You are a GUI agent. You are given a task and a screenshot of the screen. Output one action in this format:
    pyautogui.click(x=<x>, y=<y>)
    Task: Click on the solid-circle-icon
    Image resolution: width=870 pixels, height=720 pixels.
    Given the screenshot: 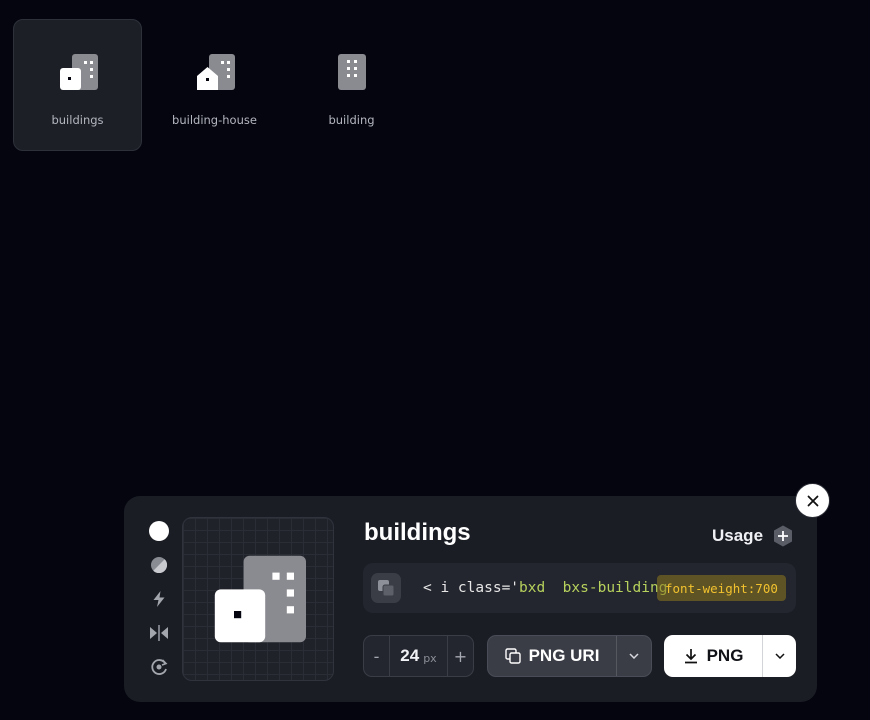 What is the action you would take?
    pyautogui.click(x=159, y=531)
    